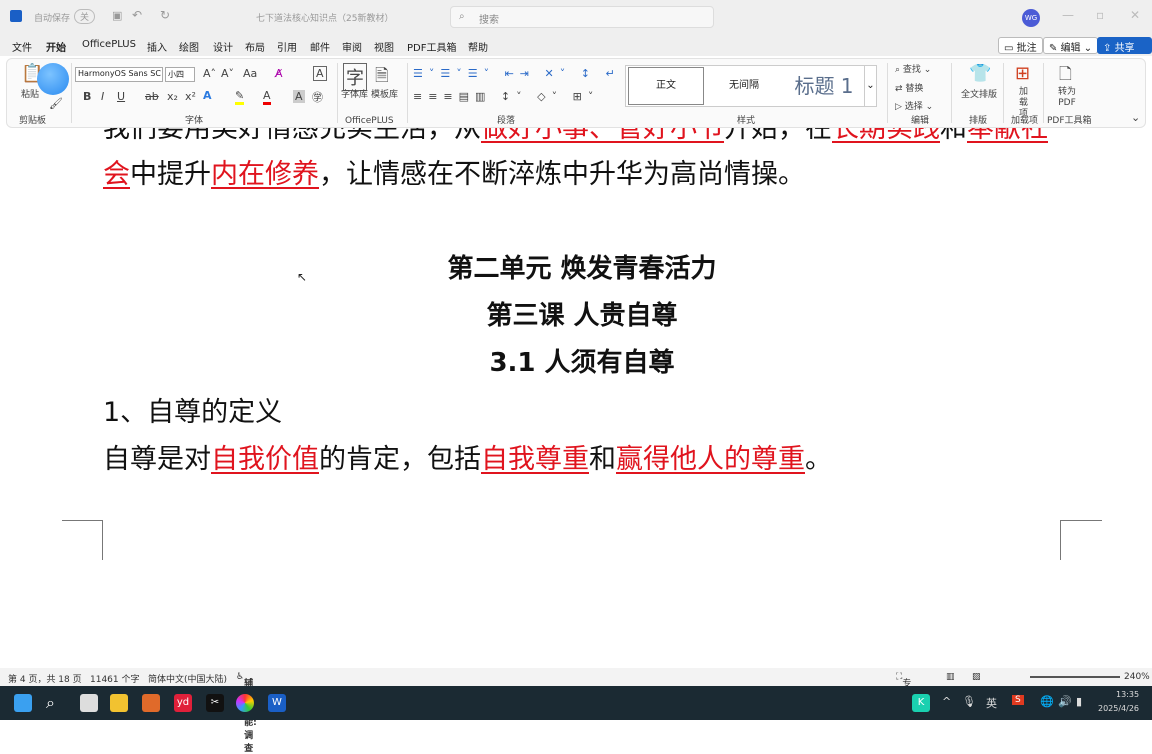  I want to click on menu-layout: 布局, so click(255, 46).